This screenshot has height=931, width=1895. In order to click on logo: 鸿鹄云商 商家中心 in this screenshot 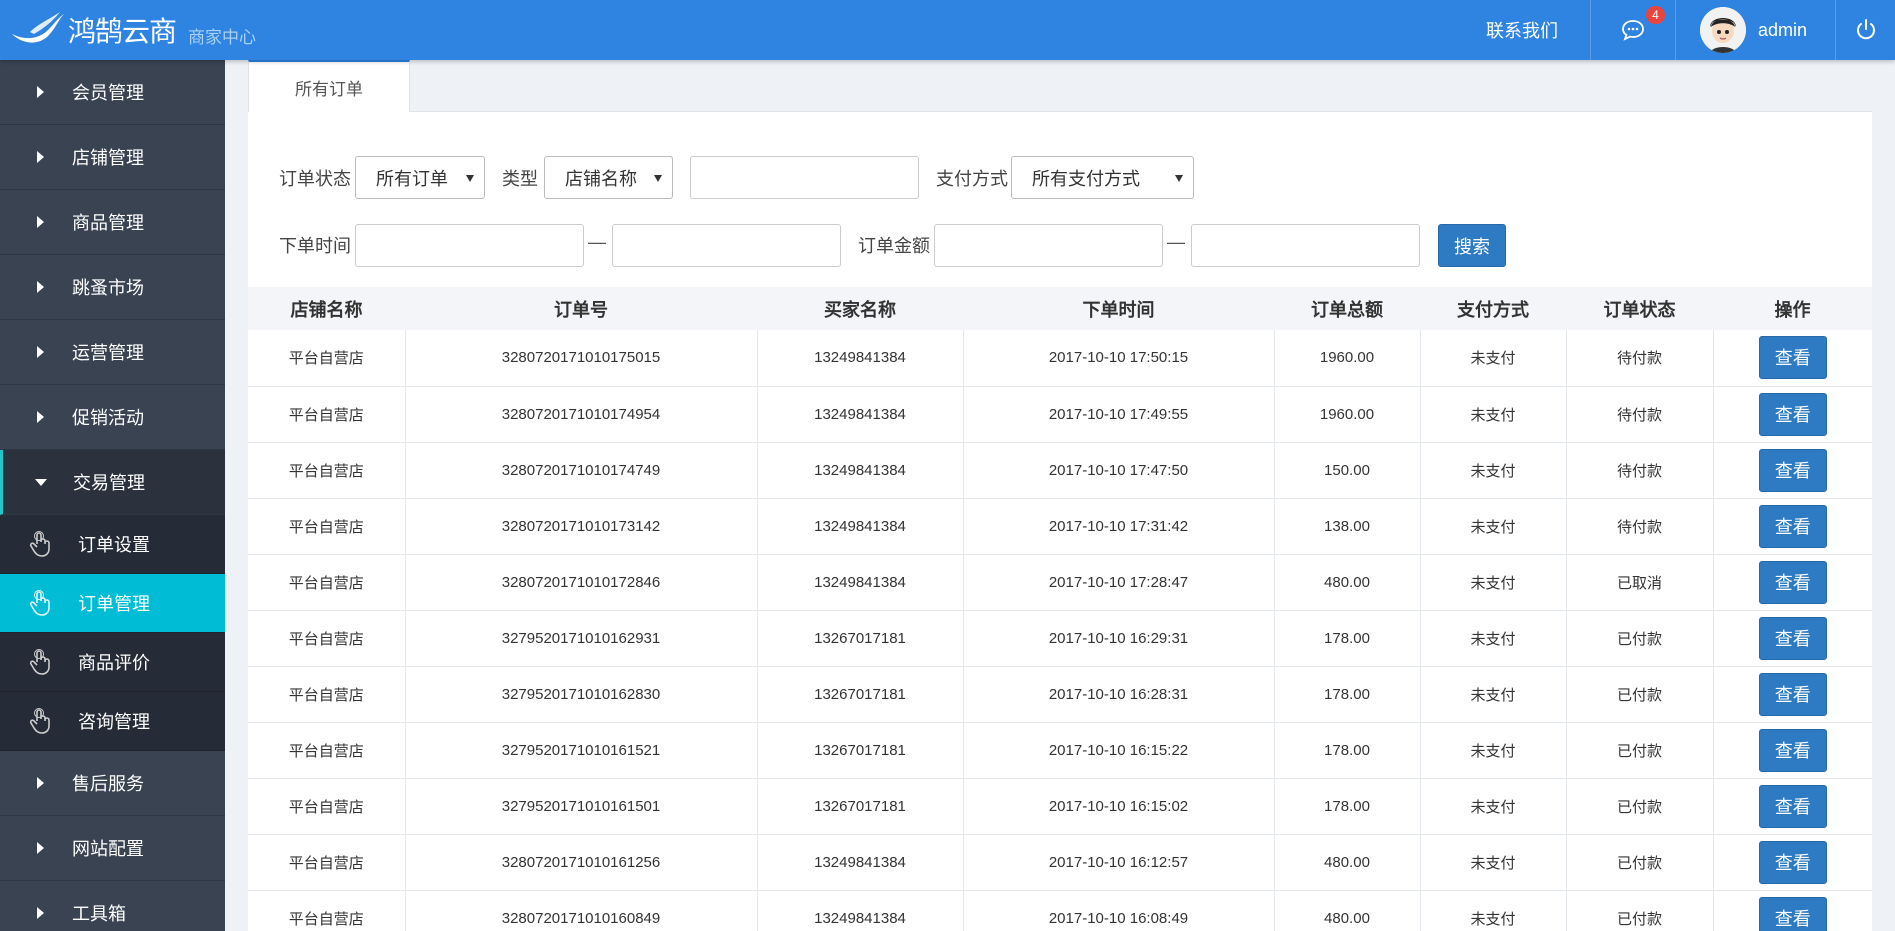, I will do `click(132, 30)`.